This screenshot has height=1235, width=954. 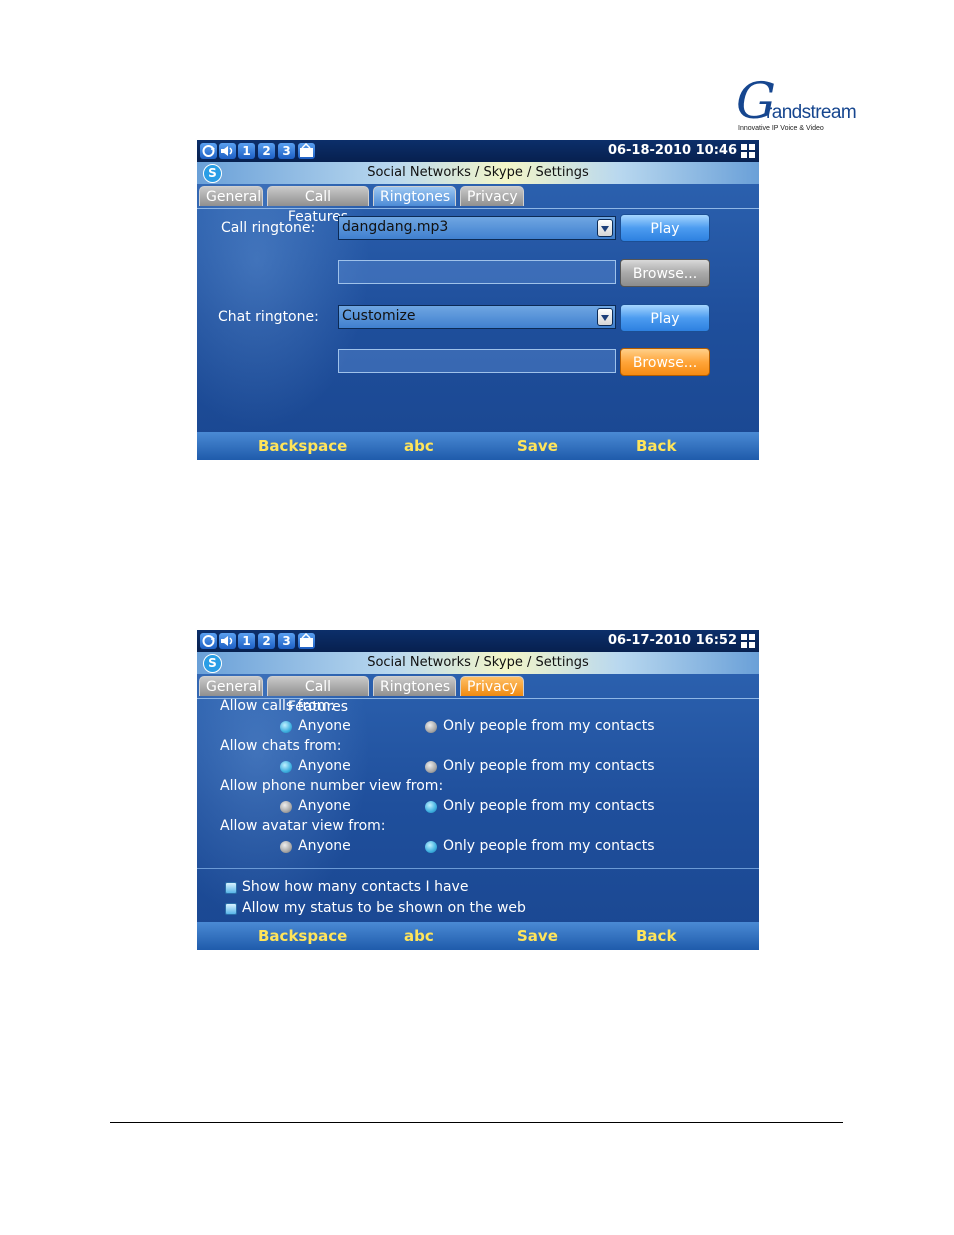 What do you see at coordinates (379, 316) in the screenshot?
I see `chat-ringtone-value: Customize` at bounding box center [379, 316].